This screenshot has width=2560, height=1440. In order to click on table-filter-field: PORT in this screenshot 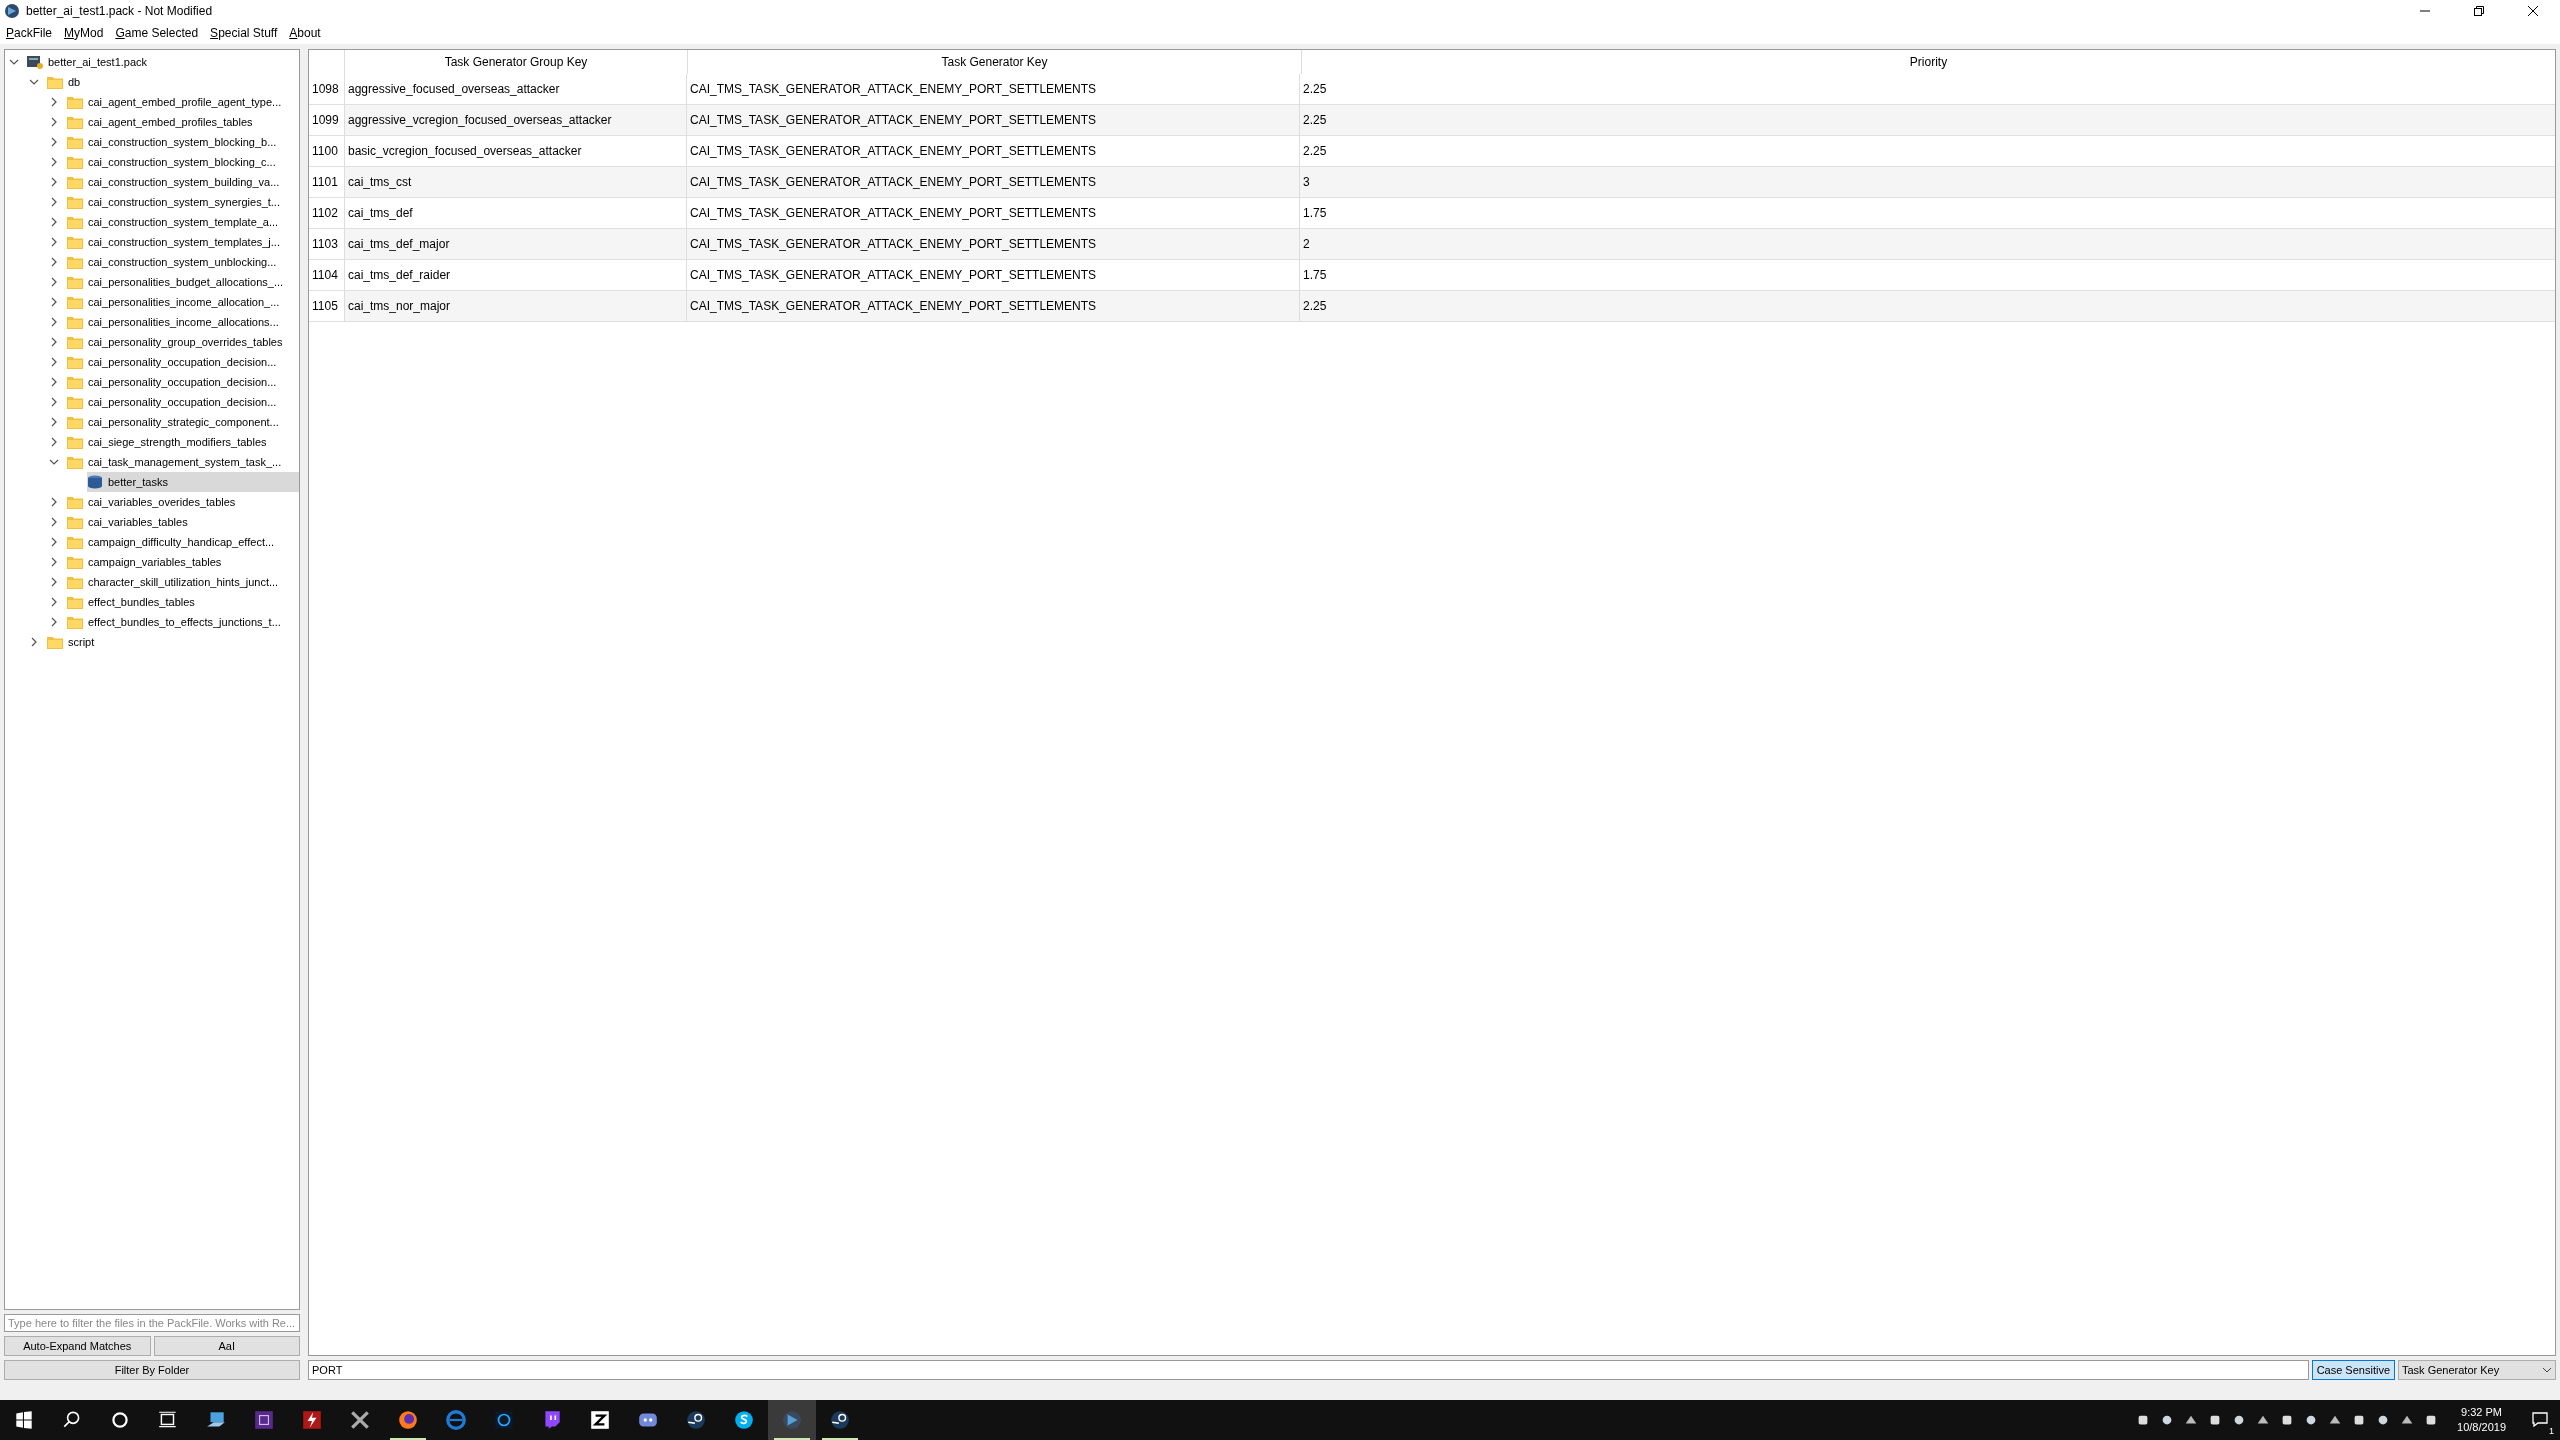, I will do `click(1308, 1370)`.